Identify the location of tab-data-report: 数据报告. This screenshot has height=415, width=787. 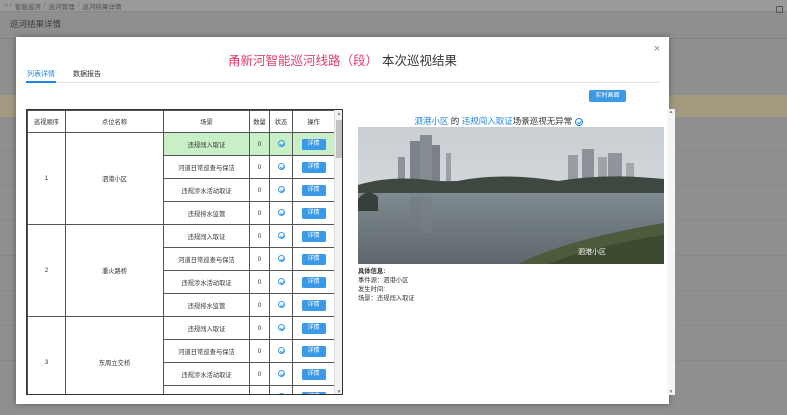
(87, 76).